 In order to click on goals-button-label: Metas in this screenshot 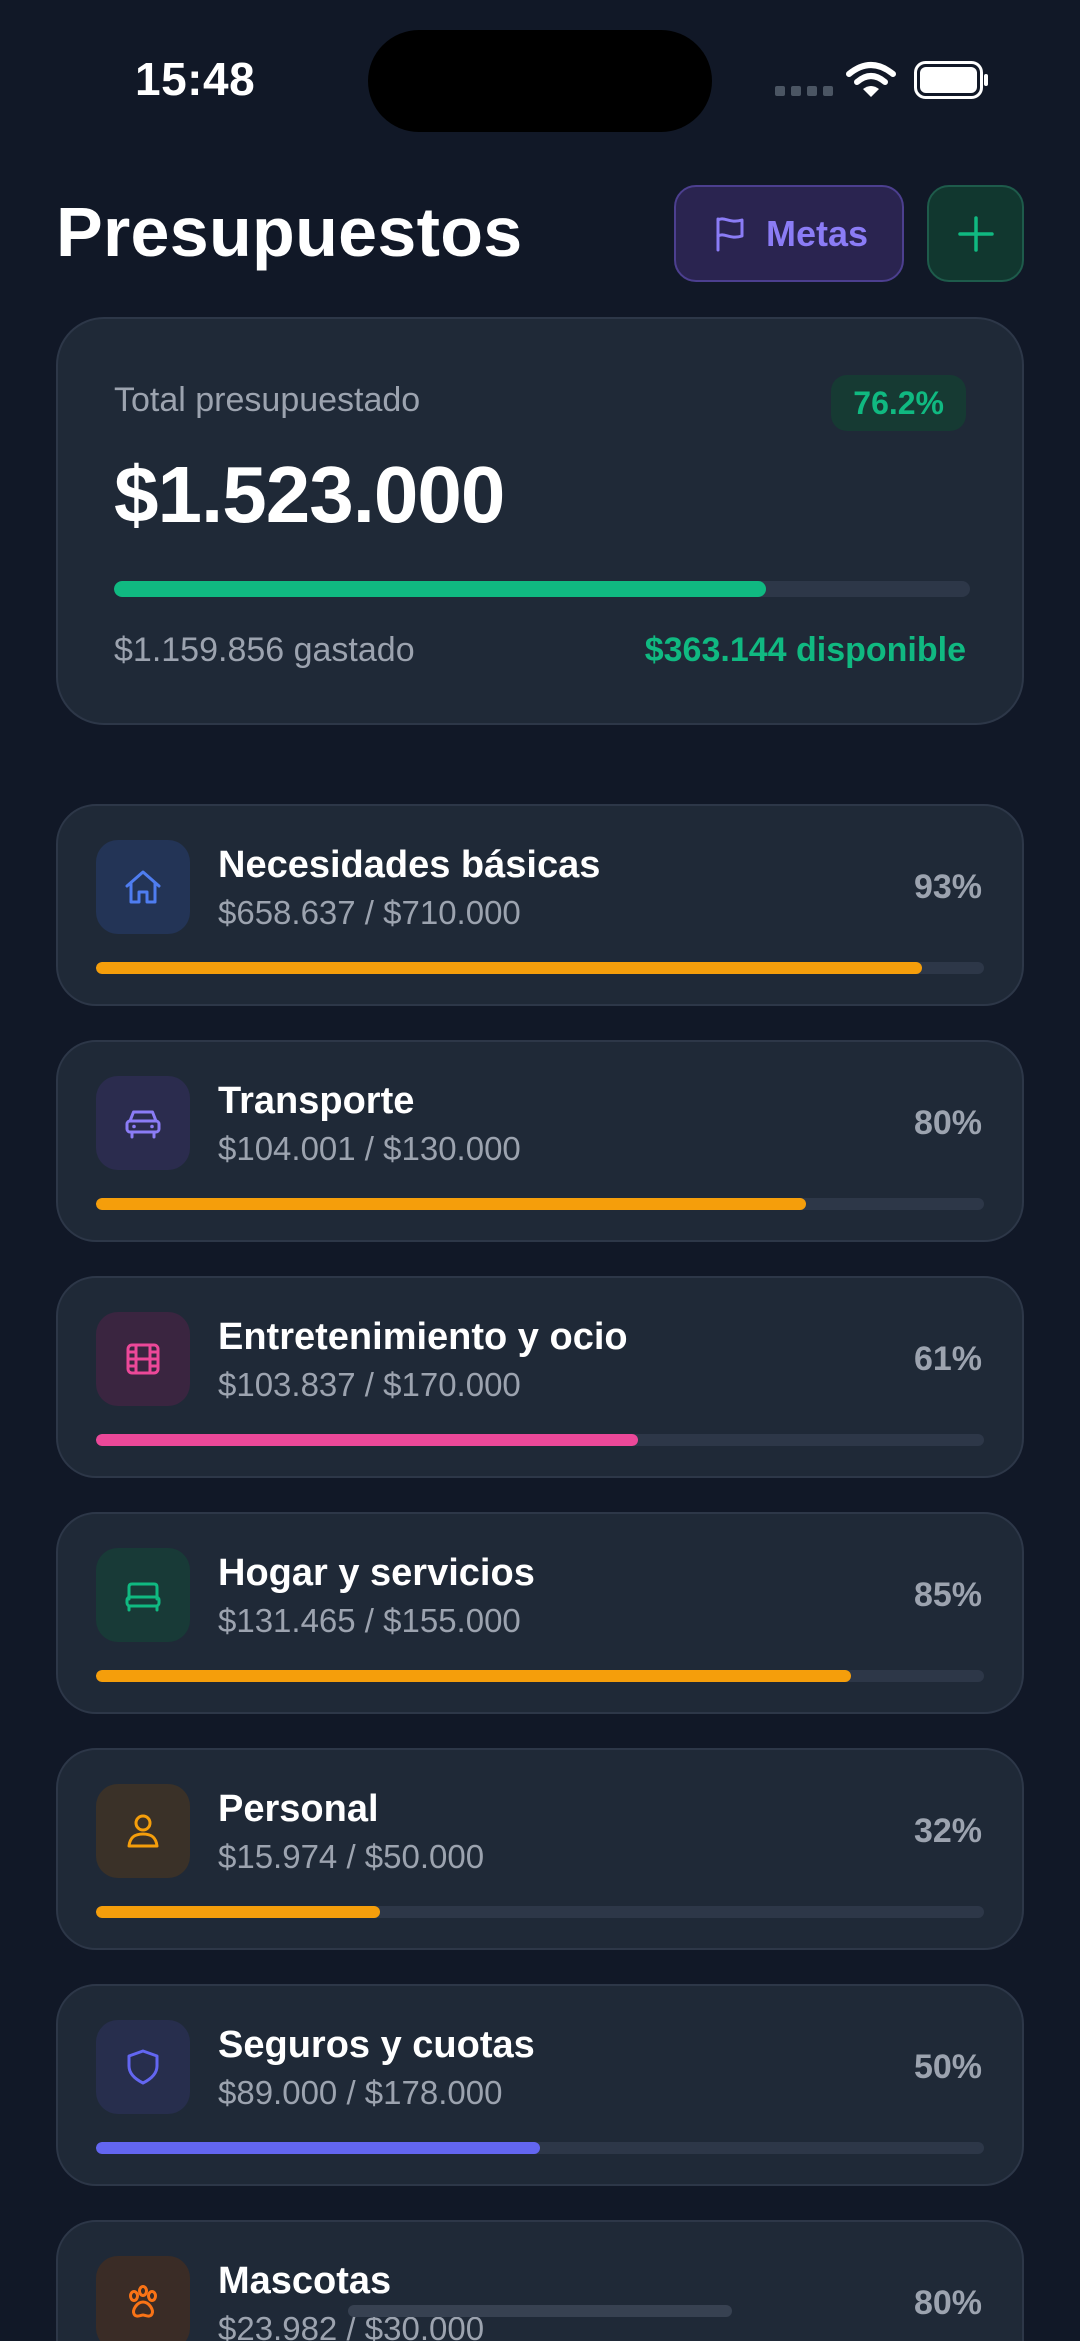, I will do `click(817, 233)`.